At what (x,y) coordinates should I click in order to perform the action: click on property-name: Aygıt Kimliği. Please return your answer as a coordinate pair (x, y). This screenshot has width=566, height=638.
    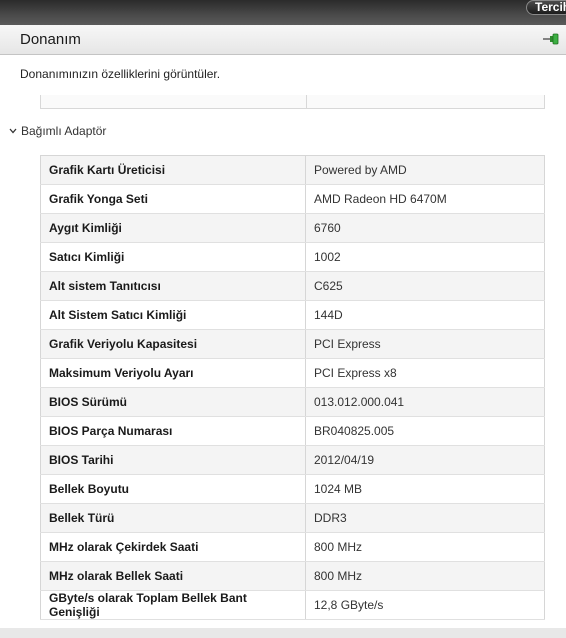
    Looking at the image, I should click on (173, 228).